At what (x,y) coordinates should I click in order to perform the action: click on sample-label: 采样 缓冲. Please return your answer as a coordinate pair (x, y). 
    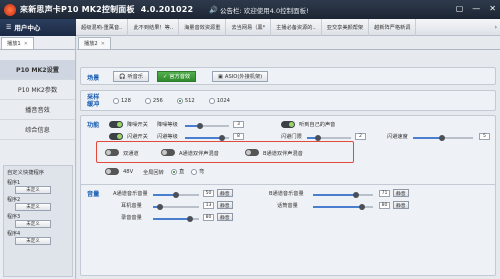
    Looking at the image, I should click on (93, 101).